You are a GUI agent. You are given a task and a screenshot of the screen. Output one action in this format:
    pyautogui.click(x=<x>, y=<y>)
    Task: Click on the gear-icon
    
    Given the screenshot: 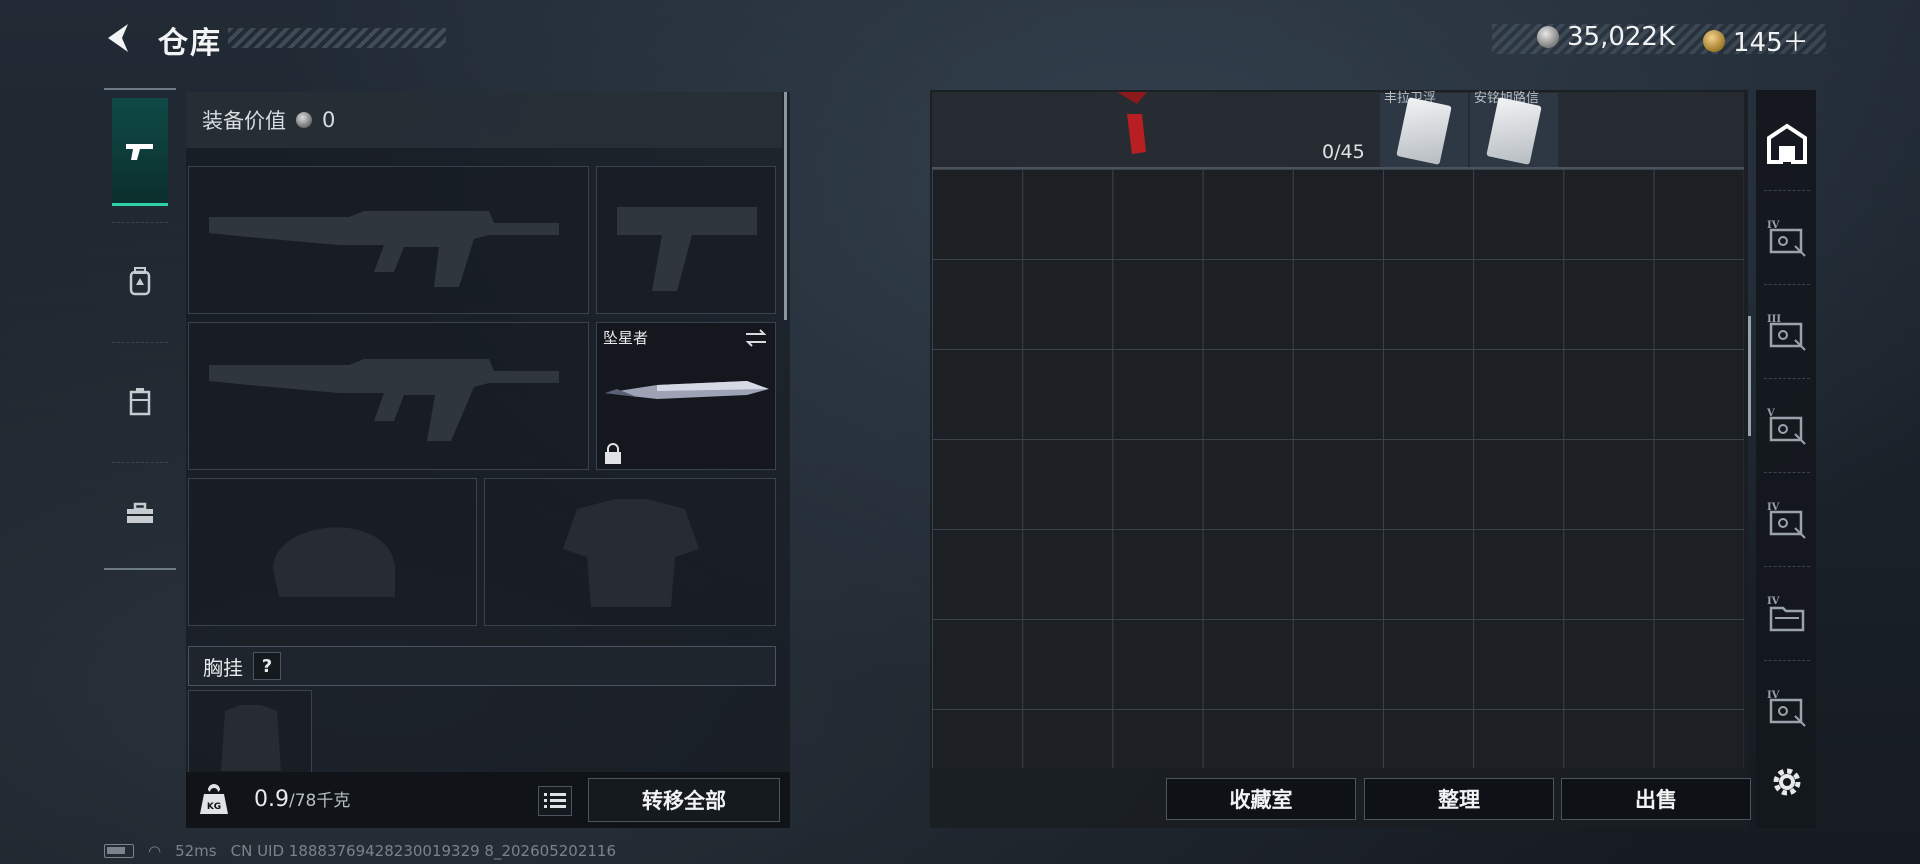 What is the action you would take?
    pyautogui.click(x=1787, y=782)
    